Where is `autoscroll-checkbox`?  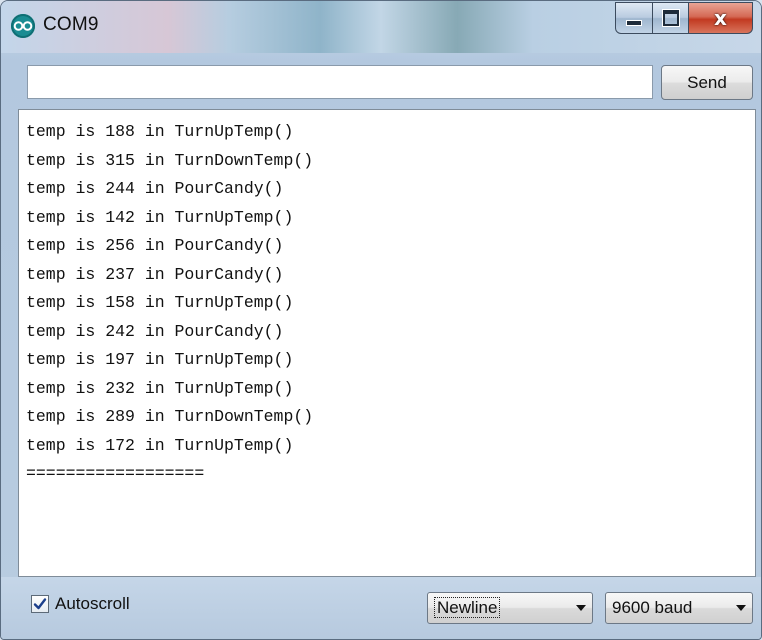 autoscroll-checkbox is located at coordinates (40, 604).